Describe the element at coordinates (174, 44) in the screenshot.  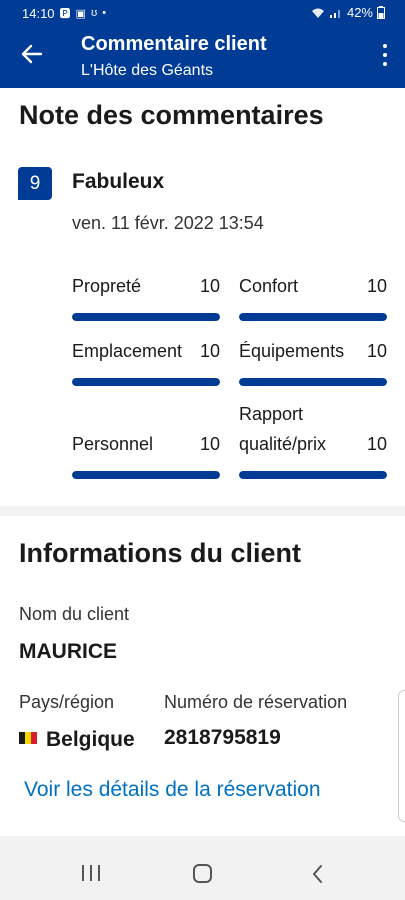
I see `page-title: Commentaire client` at that location.